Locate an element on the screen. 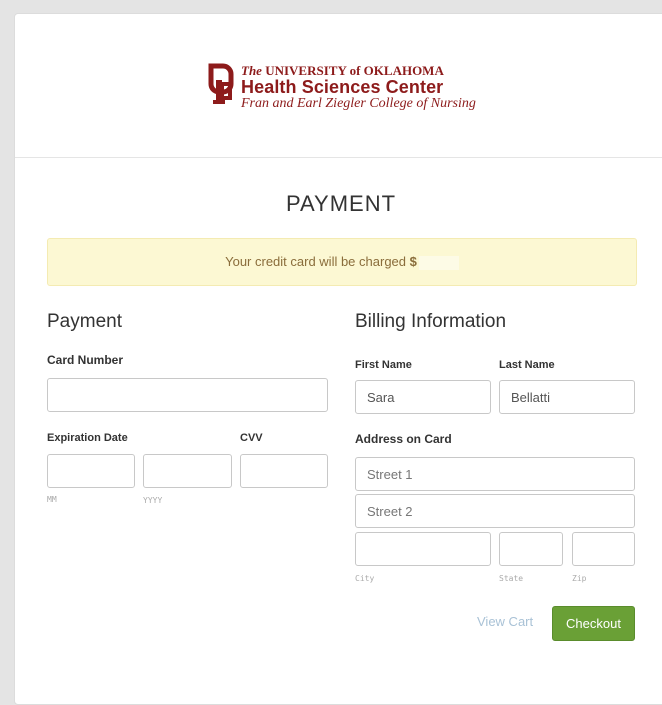 This screenshot has width=662, height=705. year-hint: YYYY is located at coordinates (153, 500).